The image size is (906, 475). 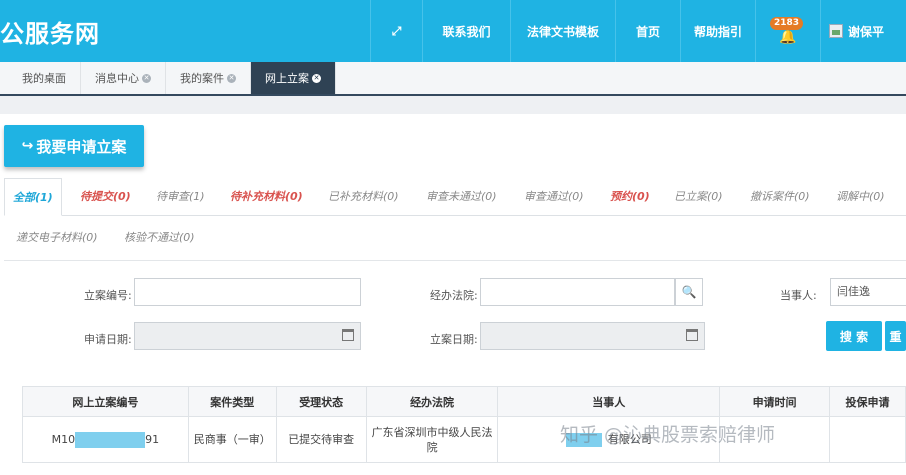 I want to click on tab-my-cases: 我的案件 ✕, so click(x=208, y=78).